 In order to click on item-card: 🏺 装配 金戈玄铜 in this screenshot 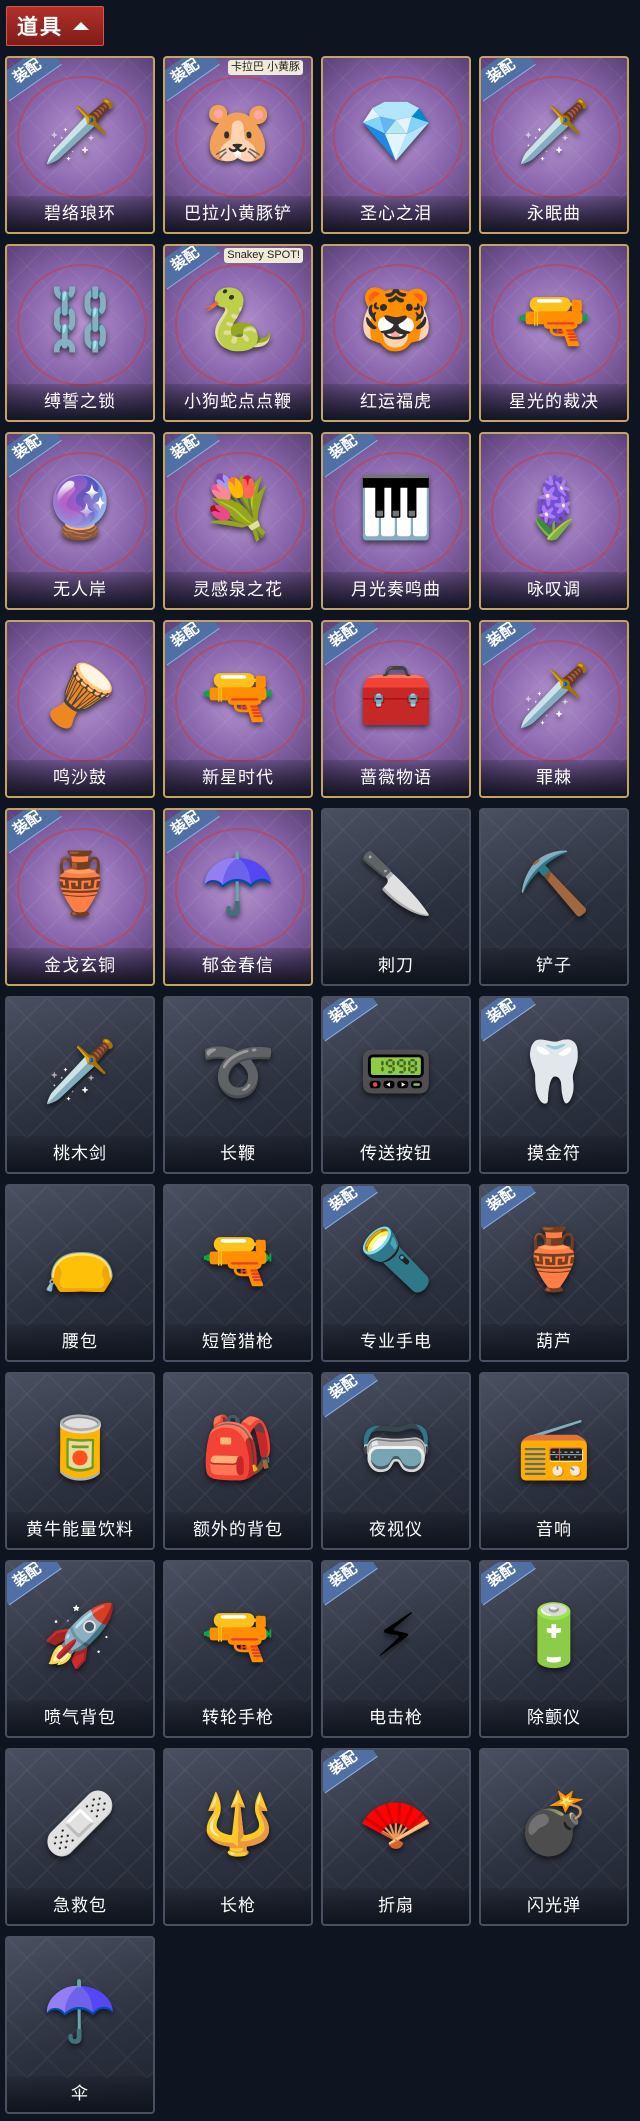, I will do `click(80, 897)`.